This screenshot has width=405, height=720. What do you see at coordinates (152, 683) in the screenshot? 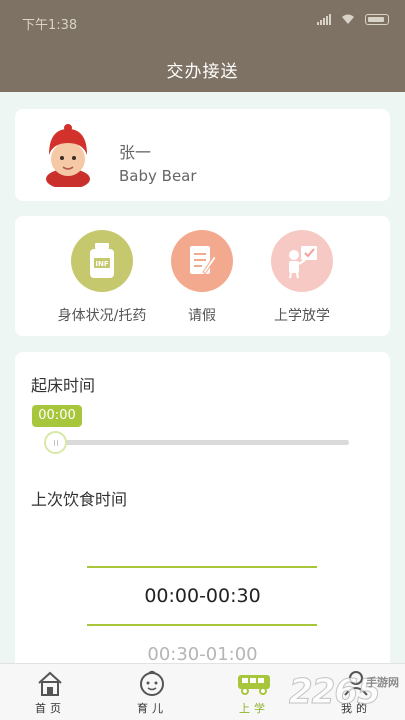
I see `baby-face-icon` at bounding box center [152, 683].